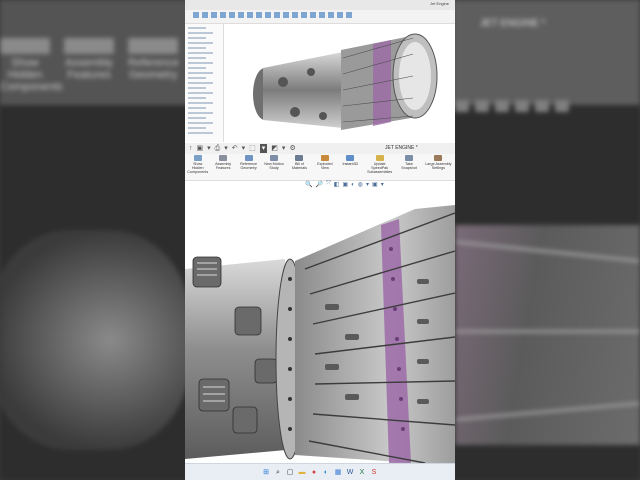  I want to click on bg-ribbon-item: Assembly Features, so click(89, 65).